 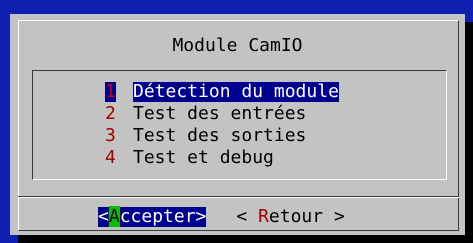 I want to click on menu-item-test-entrees: 2 Test des entrées, so click(x=222, y=114).